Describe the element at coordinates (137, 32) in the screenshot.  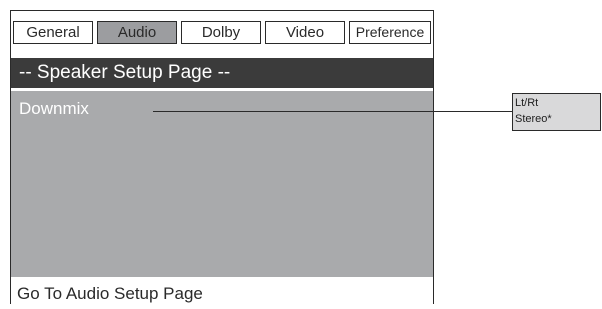
I see `tab-audio: Audio` at that location.